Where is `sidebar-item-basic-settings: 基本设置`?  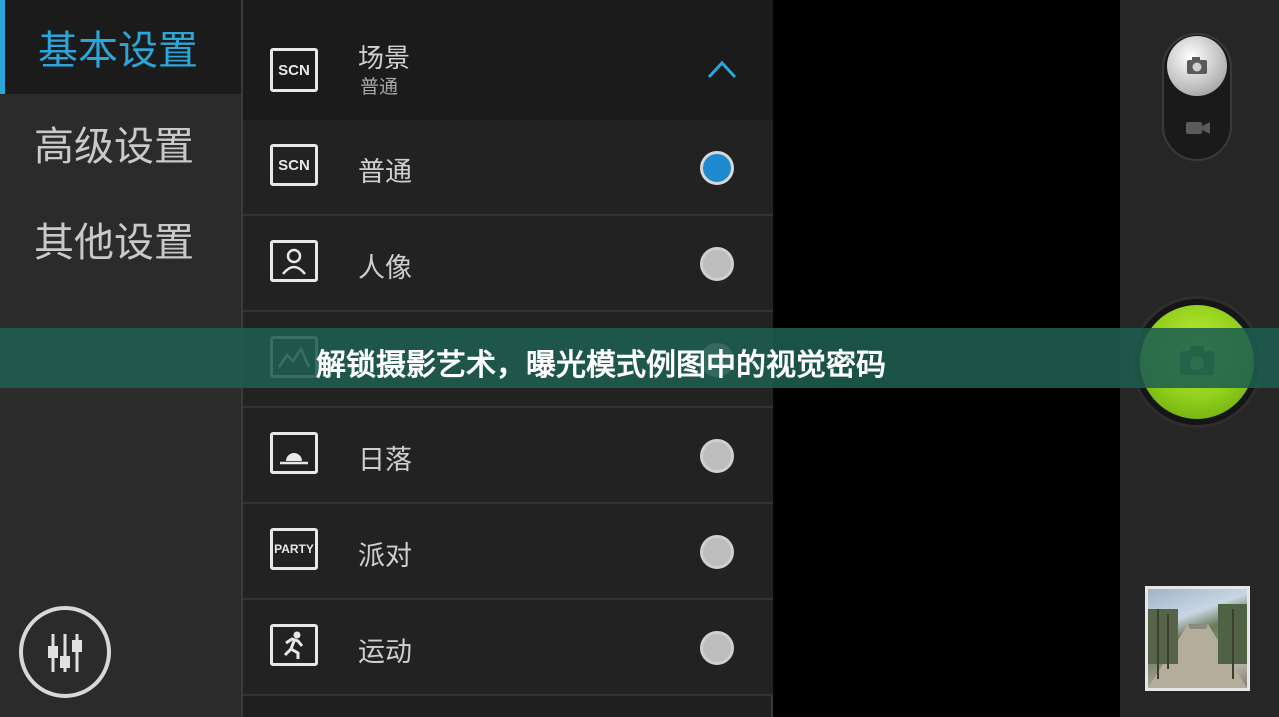 sidebar-item-basic-settings: 基本设置 is located at coordinates (120, 47).